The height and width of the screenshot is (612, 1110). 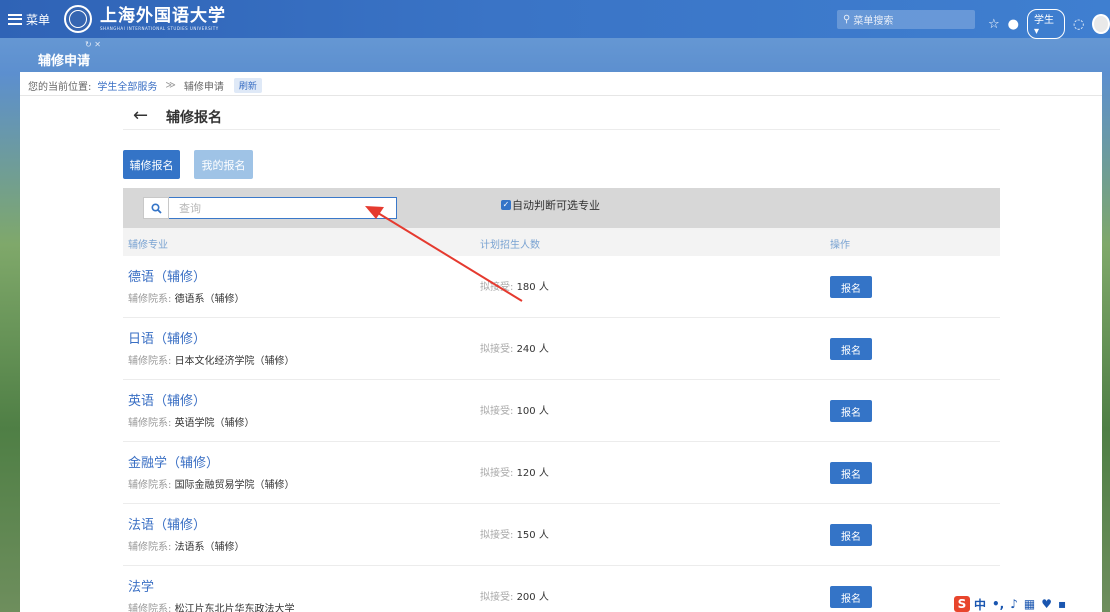 What do you see at coordinates (1029, 604) in the screenshot?
I see `keyboard-icon: ▦` at bounding box center [1029, 604].